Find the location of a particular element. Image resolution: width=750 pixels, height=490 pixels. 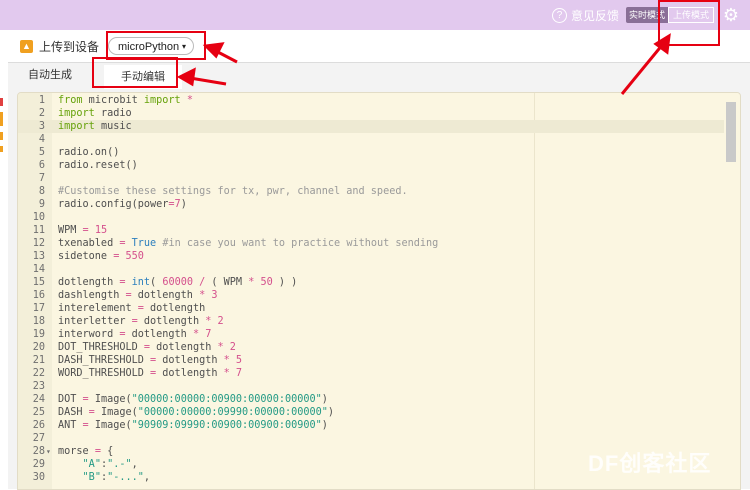

annotation-arrow-2-head is located at coordinates (186, 77).